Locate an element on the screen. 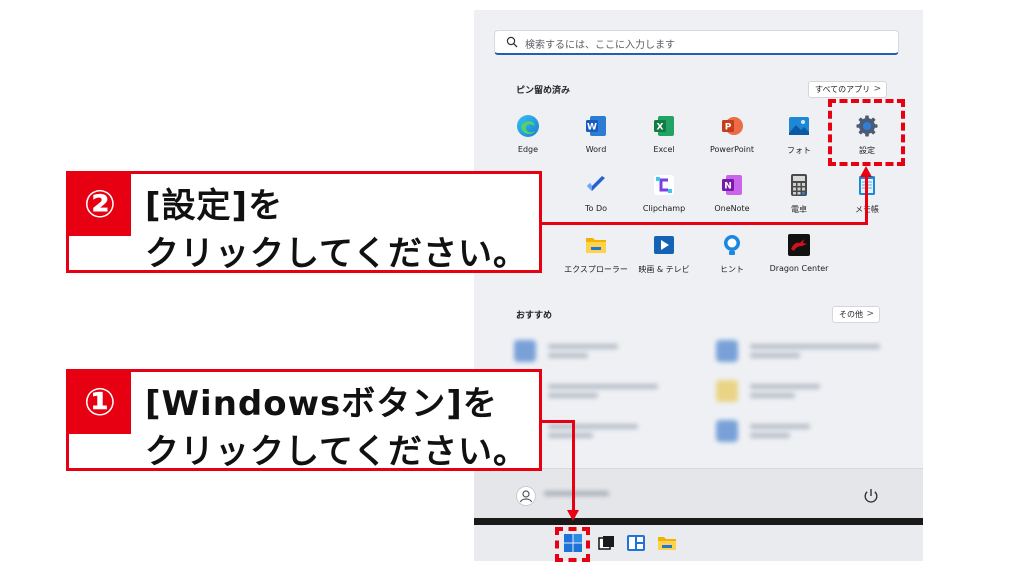 The width and height of the screenshot is (1016, 571). search-placeholder: 検索するには、ここに入力します is located at coordinates (600, 45).